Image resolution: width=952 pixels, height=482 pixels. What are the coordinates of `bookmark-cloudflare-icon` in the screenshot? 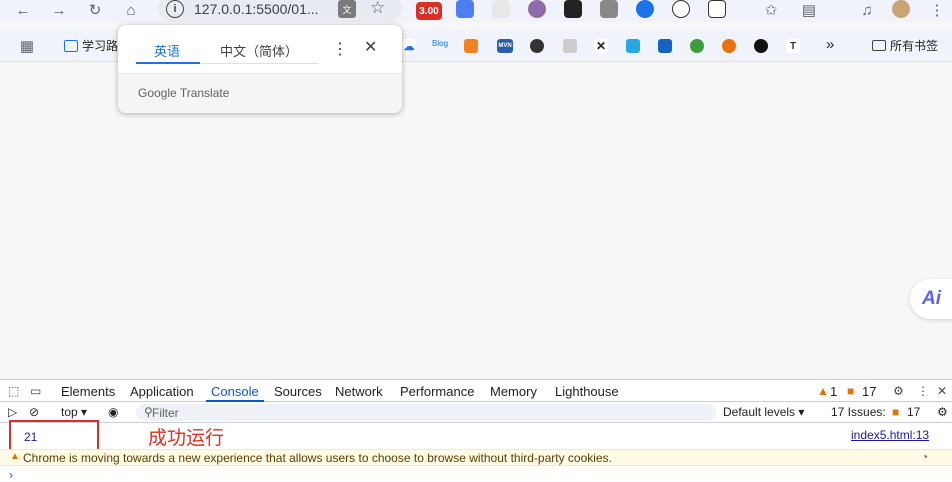 It's located at (471, 46).